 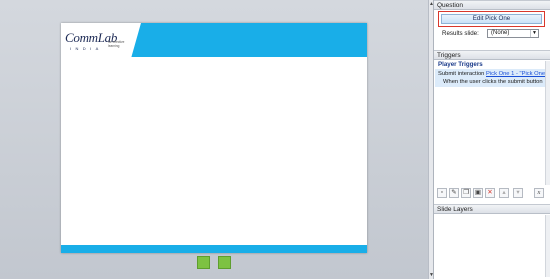 What do you see at coordinates (547, 246) in the screenshot?
I see `layers-scrollbar` at bounding box center [547, 246].